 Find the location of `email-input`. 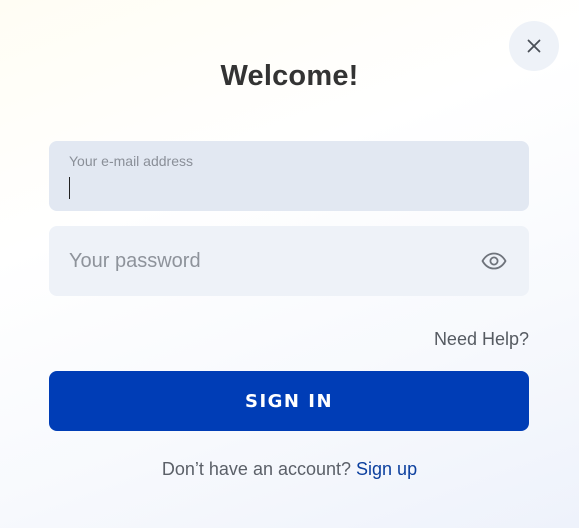

email-input is located at coordinates (289, 188).